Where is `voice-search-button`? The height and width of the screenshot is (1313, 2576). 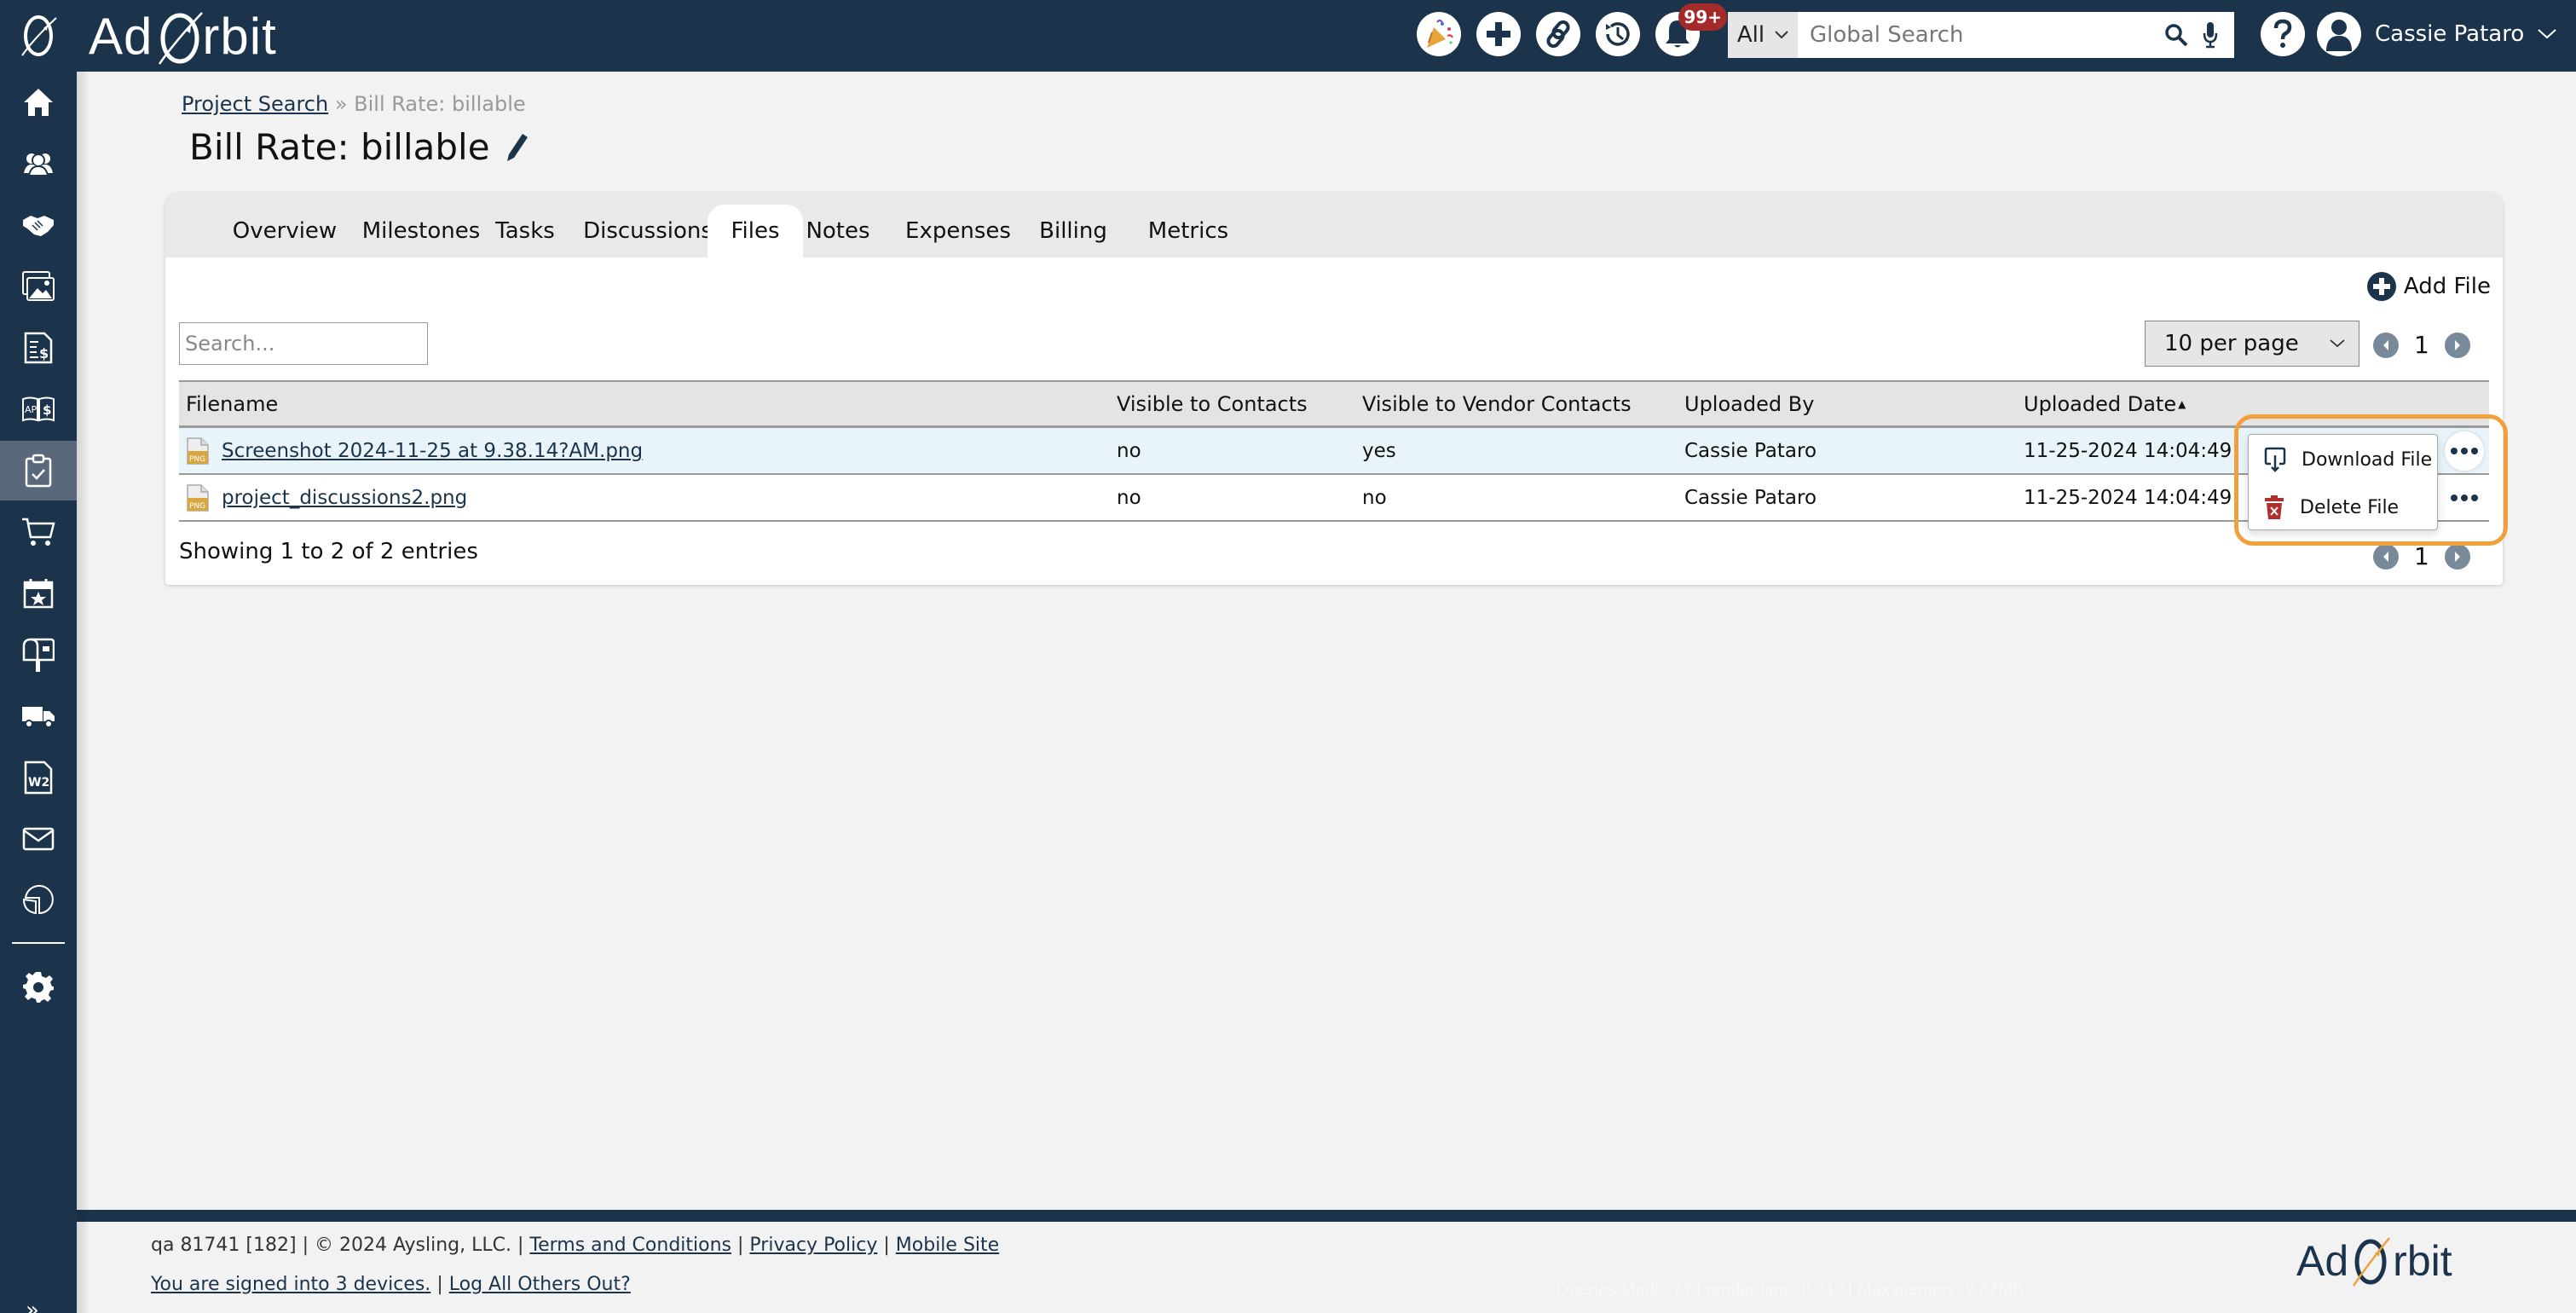 voice-search-button is located at coordinates (2210, 35).